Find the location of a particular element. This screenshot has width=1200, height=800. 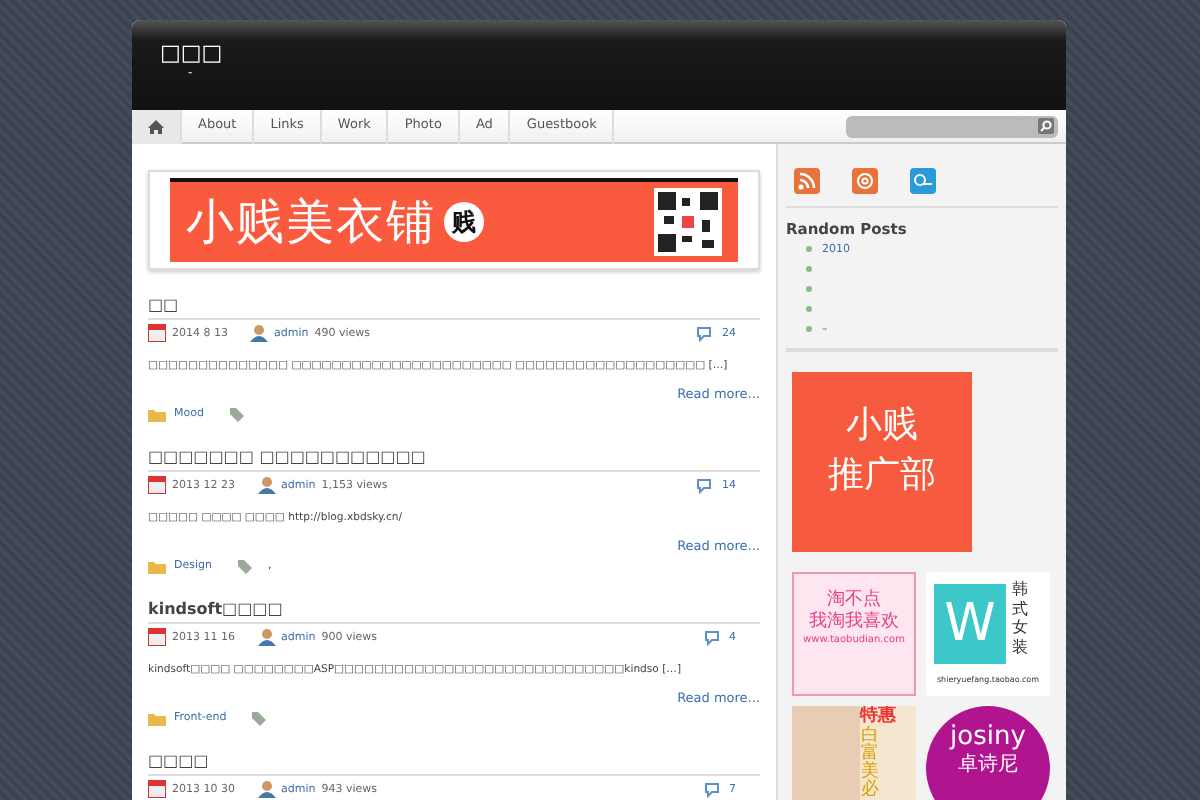

ad-text: 淘不点 is located at coordinates (854, 600).